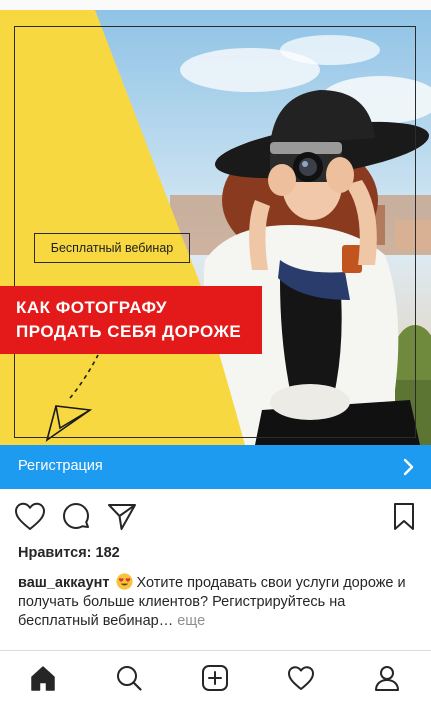 The image size is (431, 702). What do you see at coordinates (112, 248) in the screenshot?
I see `webinar-badge: Бесплатный вебинар` at bounding box center [112, 248].